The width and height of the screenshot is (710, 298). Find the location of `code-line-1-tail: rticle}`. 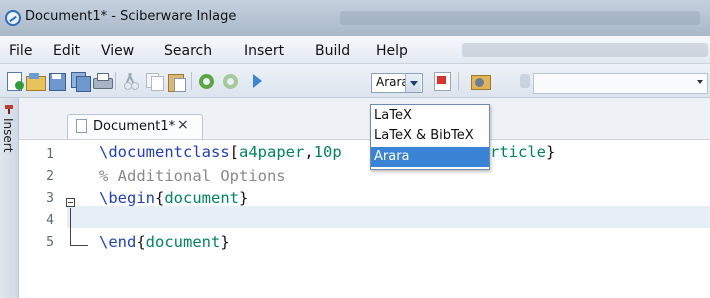

code-line-1-tail: rticle} is located at coordinates (522, 152).